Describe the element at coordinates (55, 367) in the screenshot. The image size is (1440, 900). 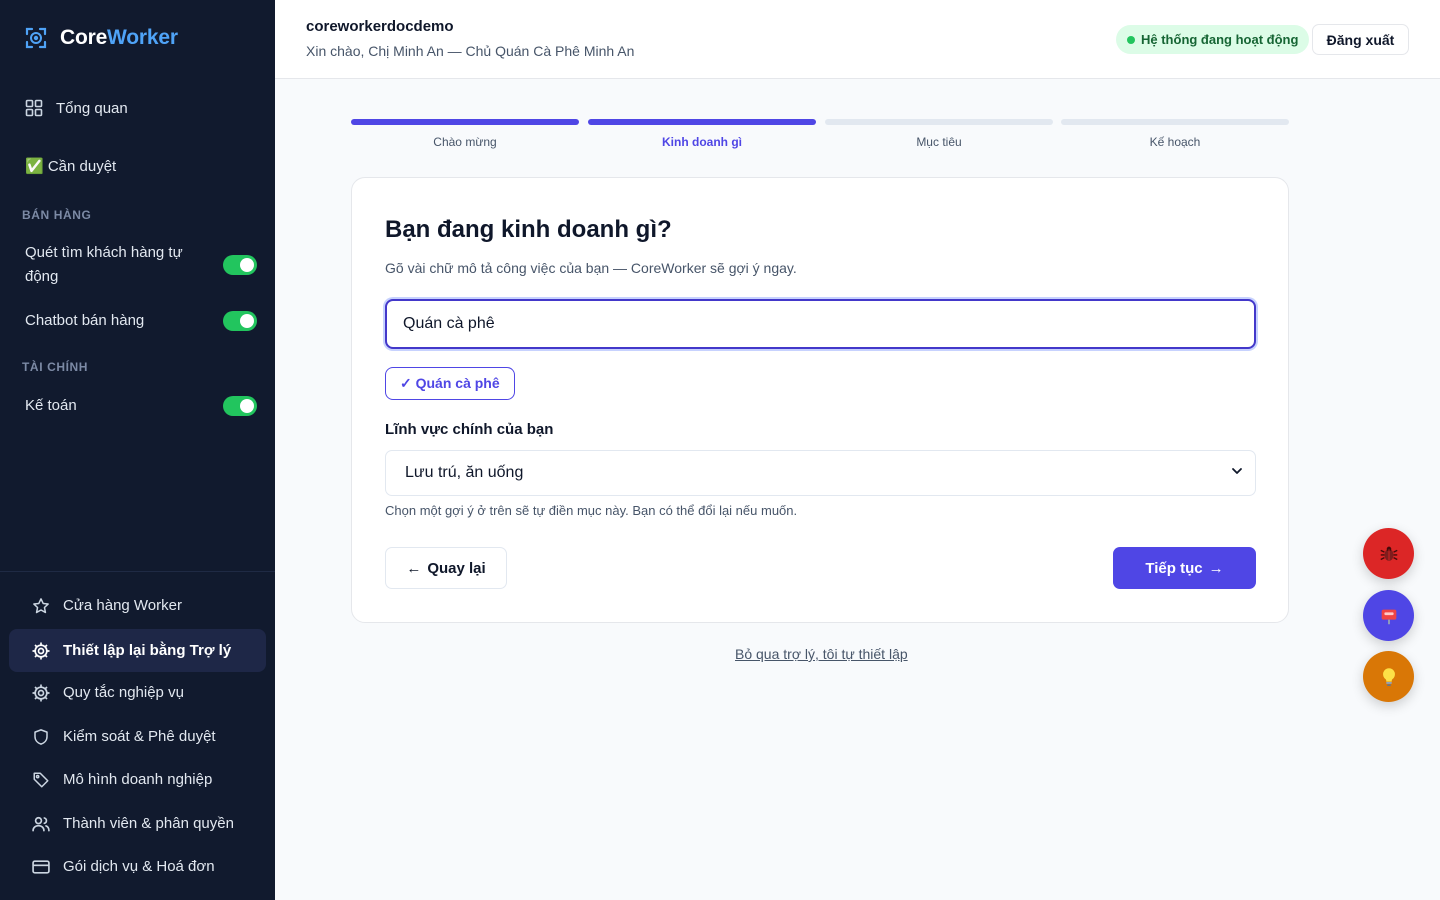
I see `section-label-finance: TÀI CHÍNH` at that location.